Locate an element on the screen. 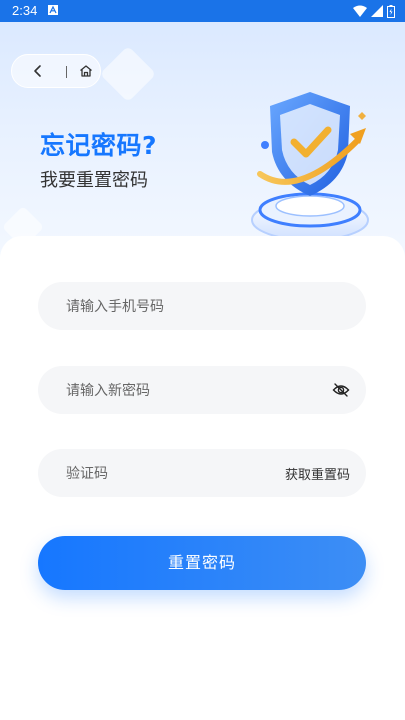 The width and height of the screenshot is (405, 720). nav-capsule is located at coordinates (56, 71).